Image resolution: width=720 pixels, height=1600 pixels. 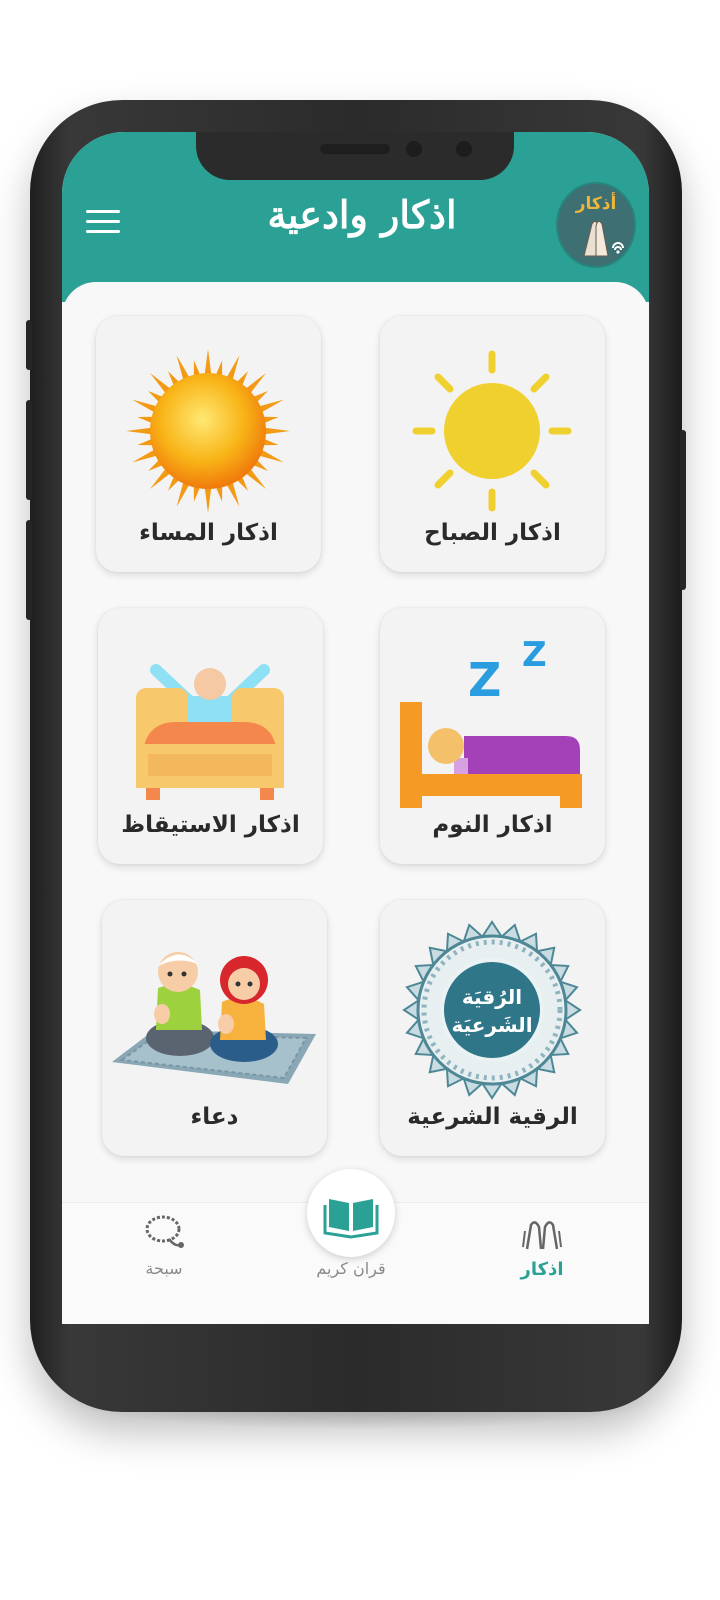 I want to click on card-evening-azkar: اذكار المساء, so click(x=208, y=444).